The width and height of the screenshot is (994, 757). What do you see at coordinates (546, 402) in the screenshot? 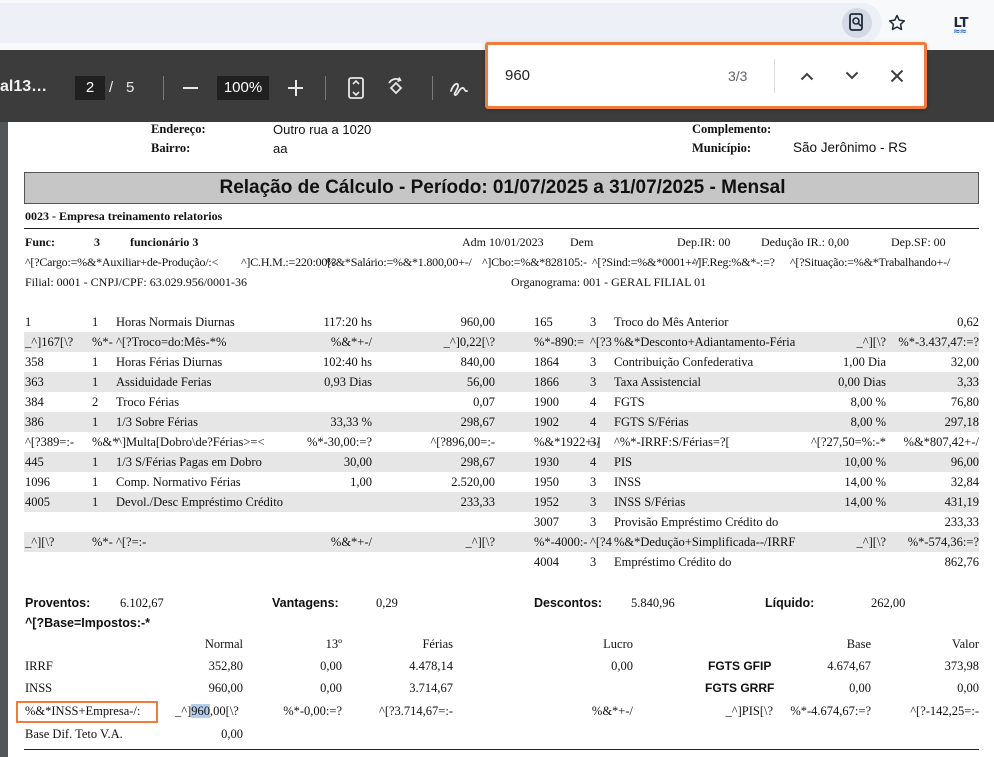
I see `right-code: 1900` at bounding box center [546, 402].